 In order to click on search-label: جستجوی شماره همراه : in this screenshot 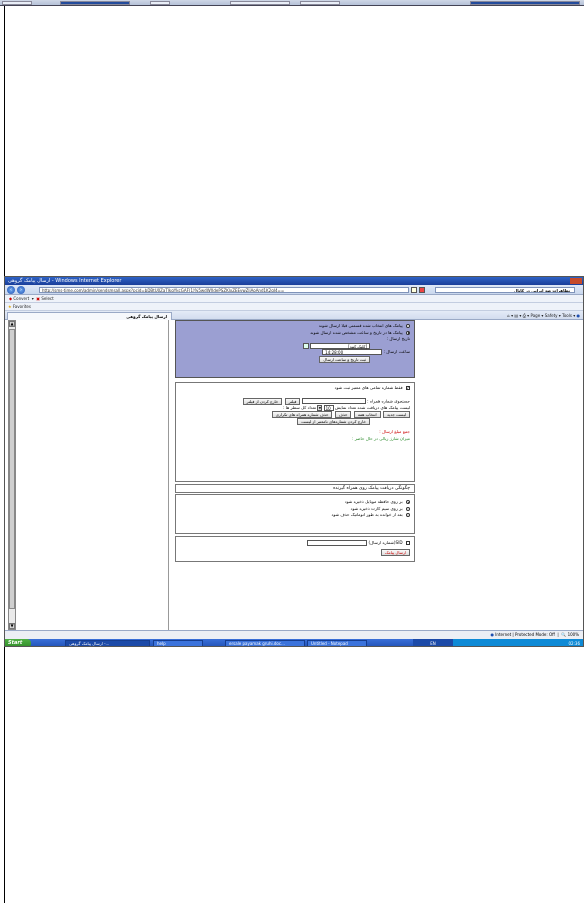, I will do `click(388, 400)`.